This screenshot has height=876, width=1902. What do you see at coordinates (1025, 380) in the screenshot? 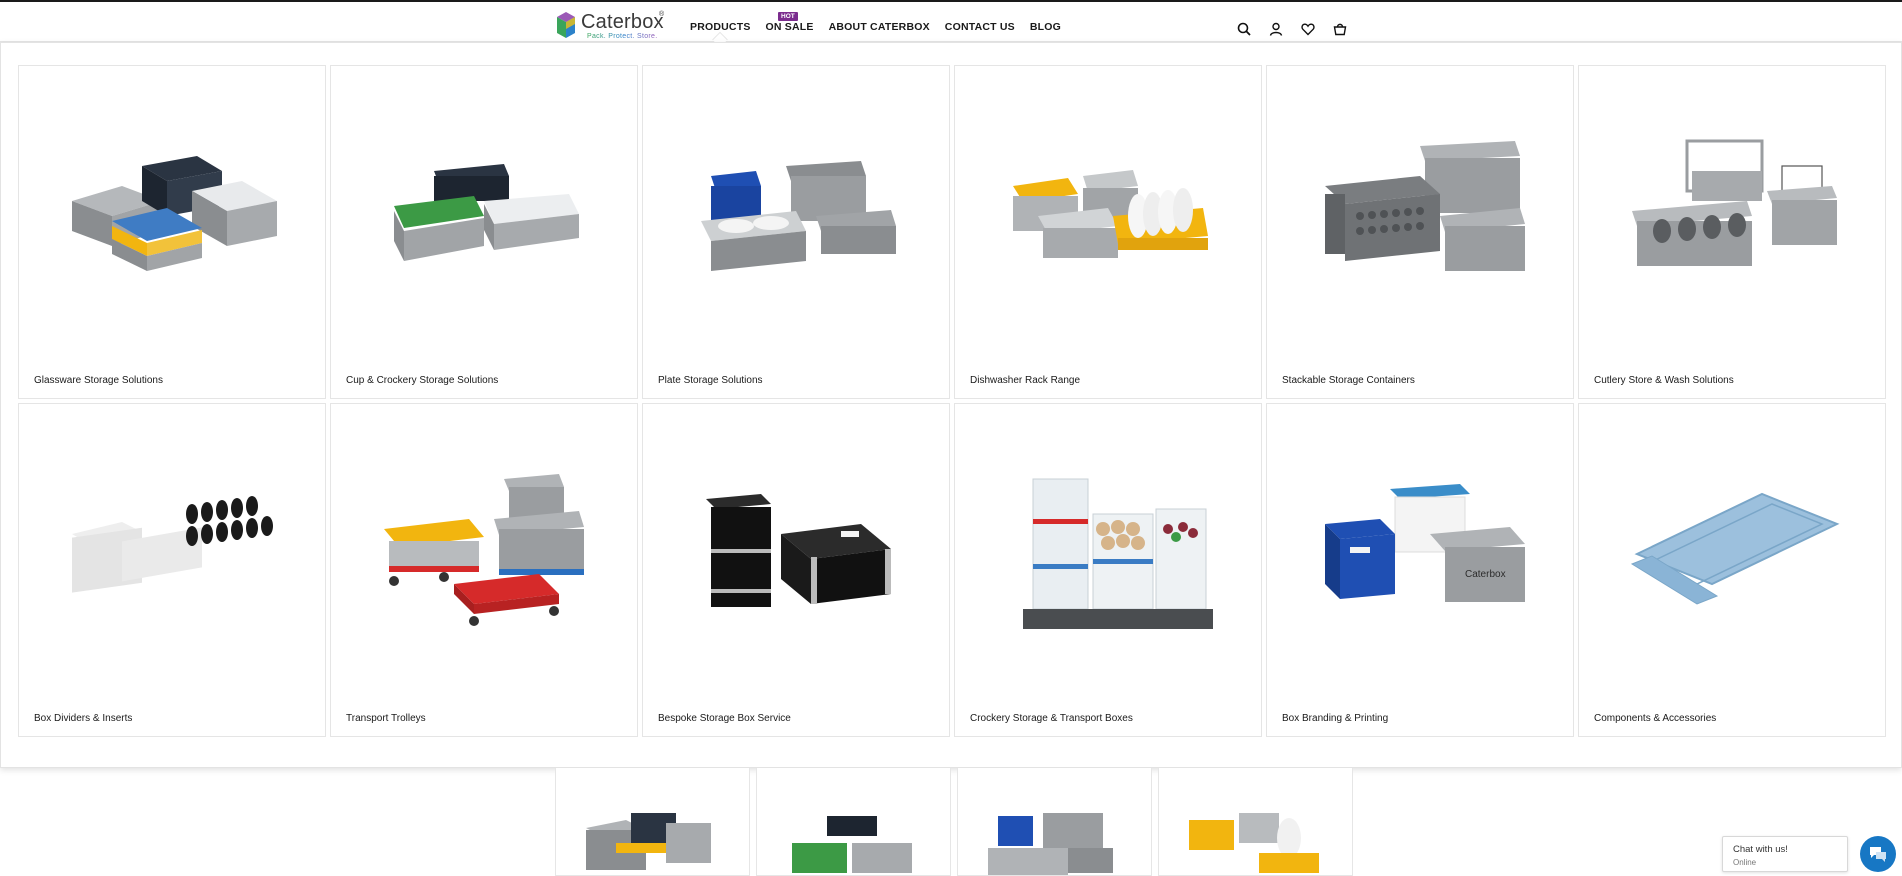
I see `category-label: Dishwasher Rack Range` at bounding box center [1025, 380].